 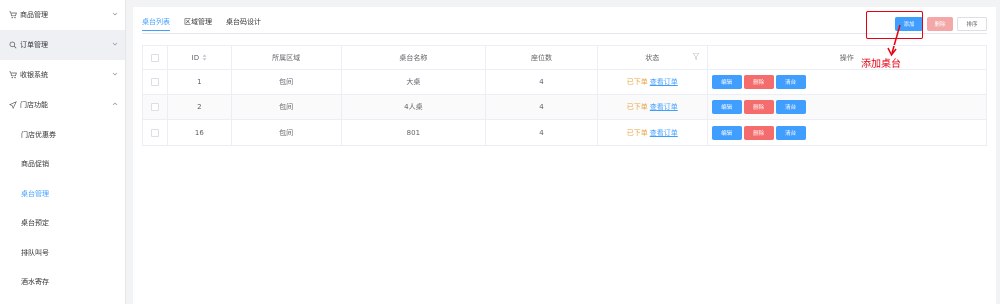 I want to click on tabs-divider, so click(x=564, y=33).